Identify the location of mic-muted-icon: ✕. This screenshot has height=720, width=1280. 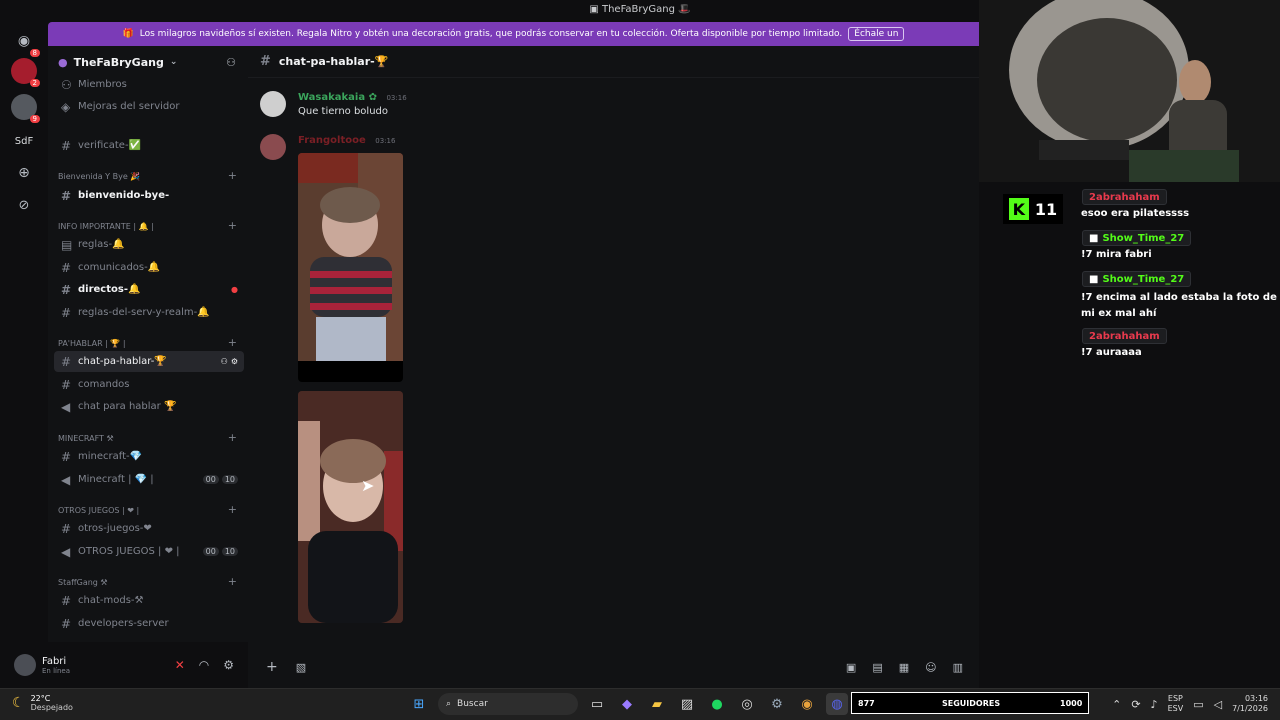
(180, 665).